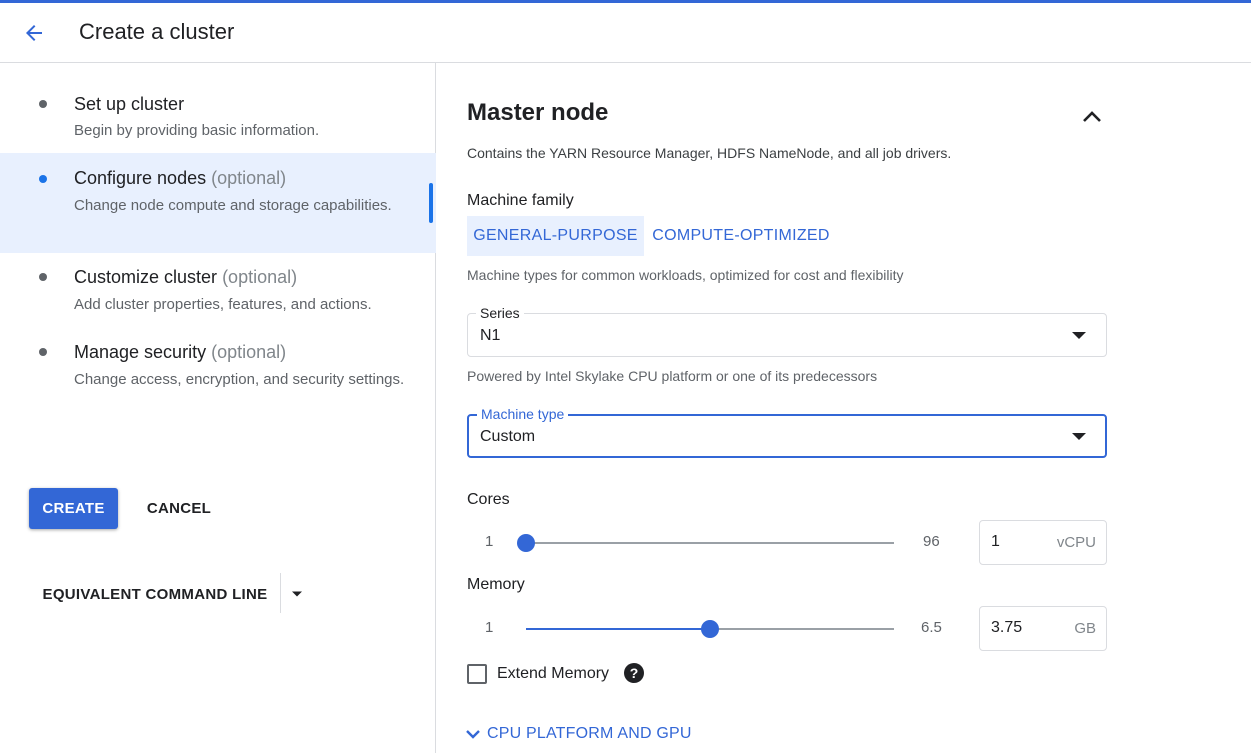 The height and width of the screenshot is (753, 1251). Describe the element at coordinates (157, 31) in the screenshot. I see `page-title: Create a cluster` at that location.